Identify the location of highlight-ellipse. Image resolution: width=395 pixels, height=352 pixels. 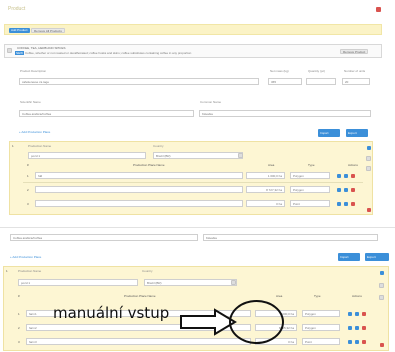
(256, 322).